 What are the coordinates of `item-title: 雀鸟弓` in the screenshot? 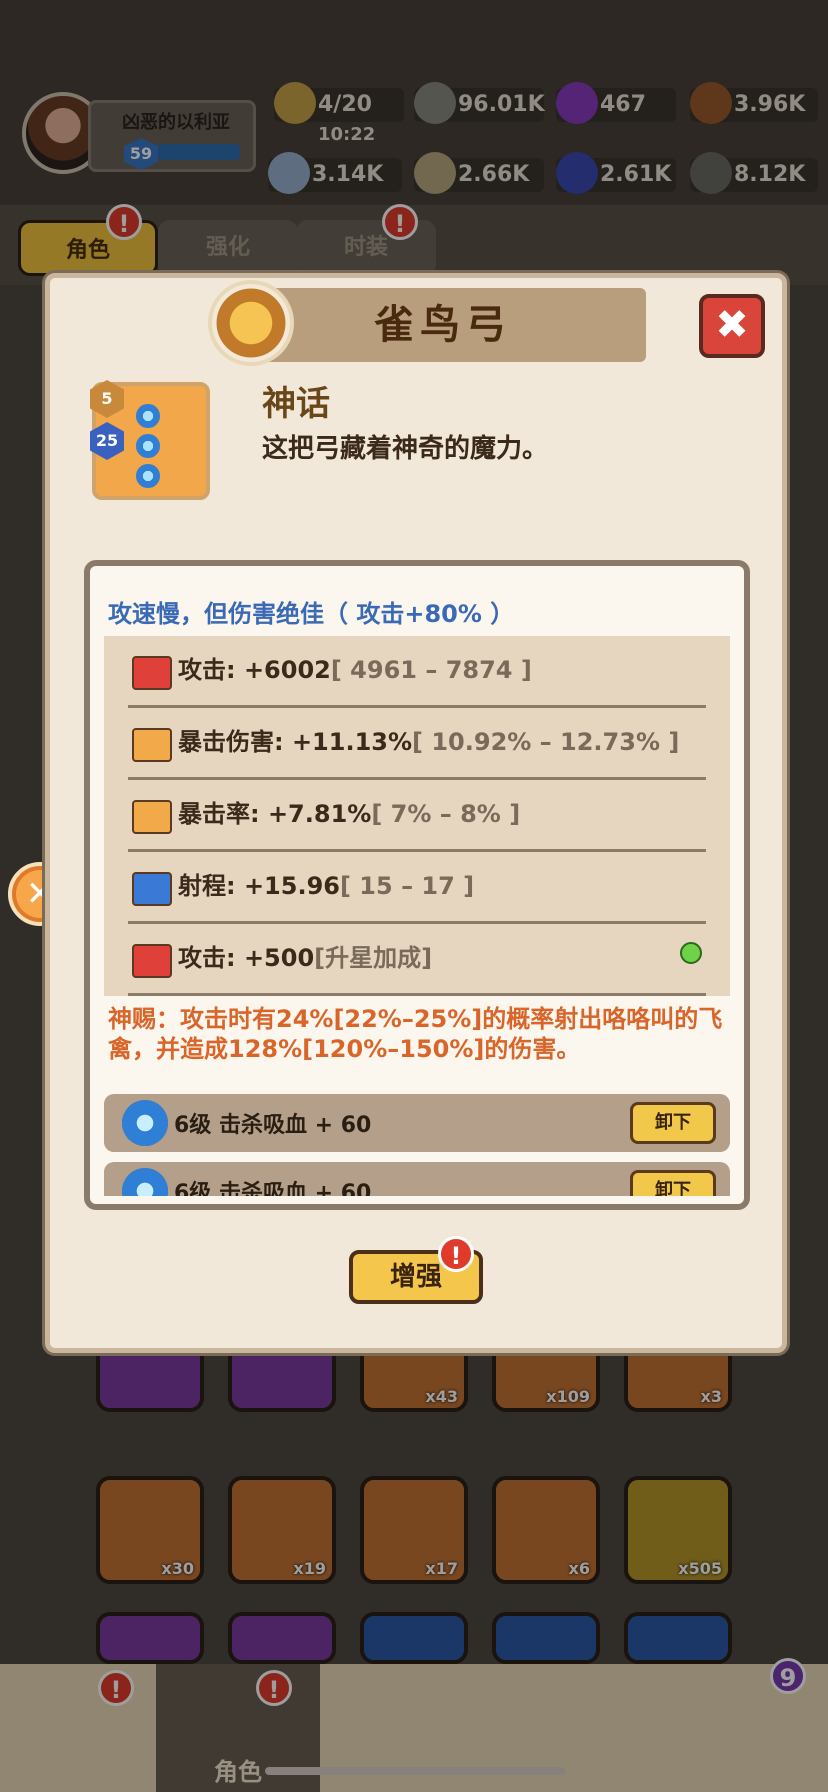 It's located at (443, 325).